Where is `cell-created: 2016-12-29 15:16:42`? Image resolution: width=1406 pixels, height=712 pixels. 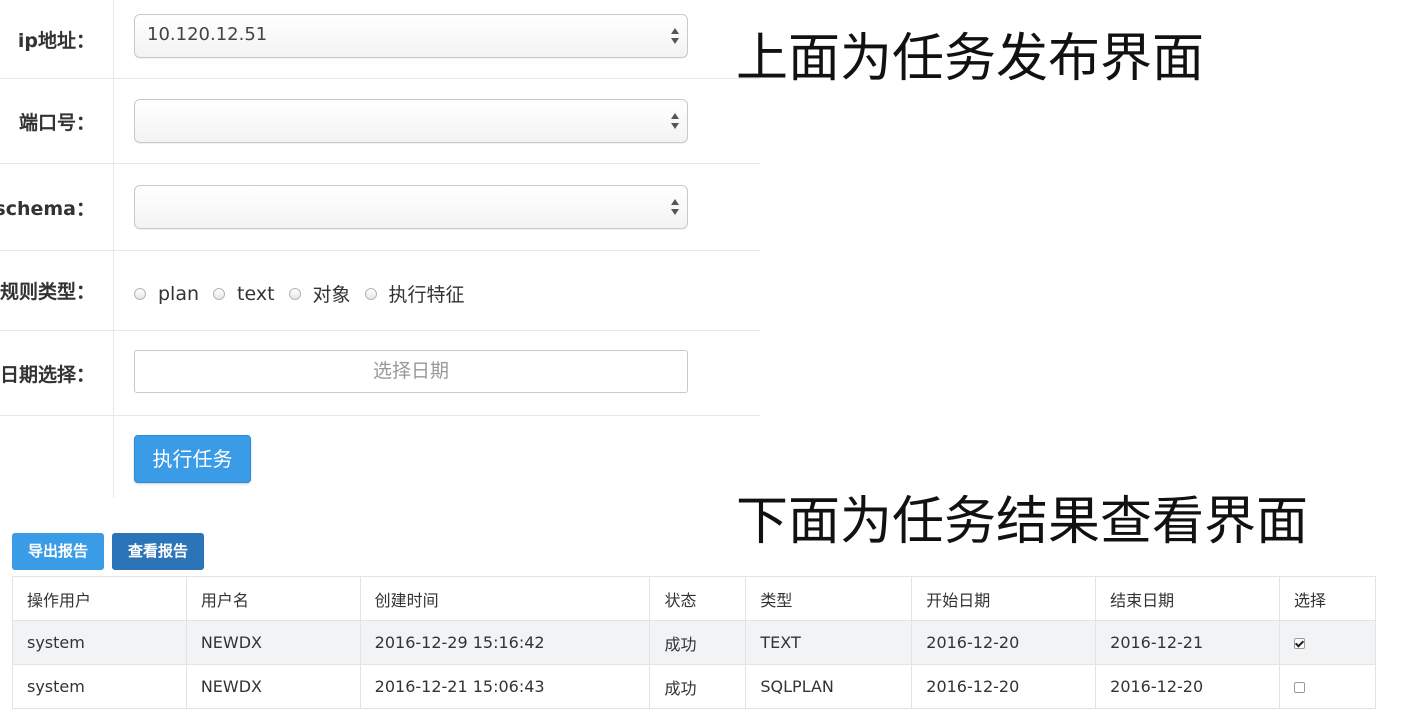
cell-created: 2016-12-29 15:16:42 is located at coordinates (505, 642).